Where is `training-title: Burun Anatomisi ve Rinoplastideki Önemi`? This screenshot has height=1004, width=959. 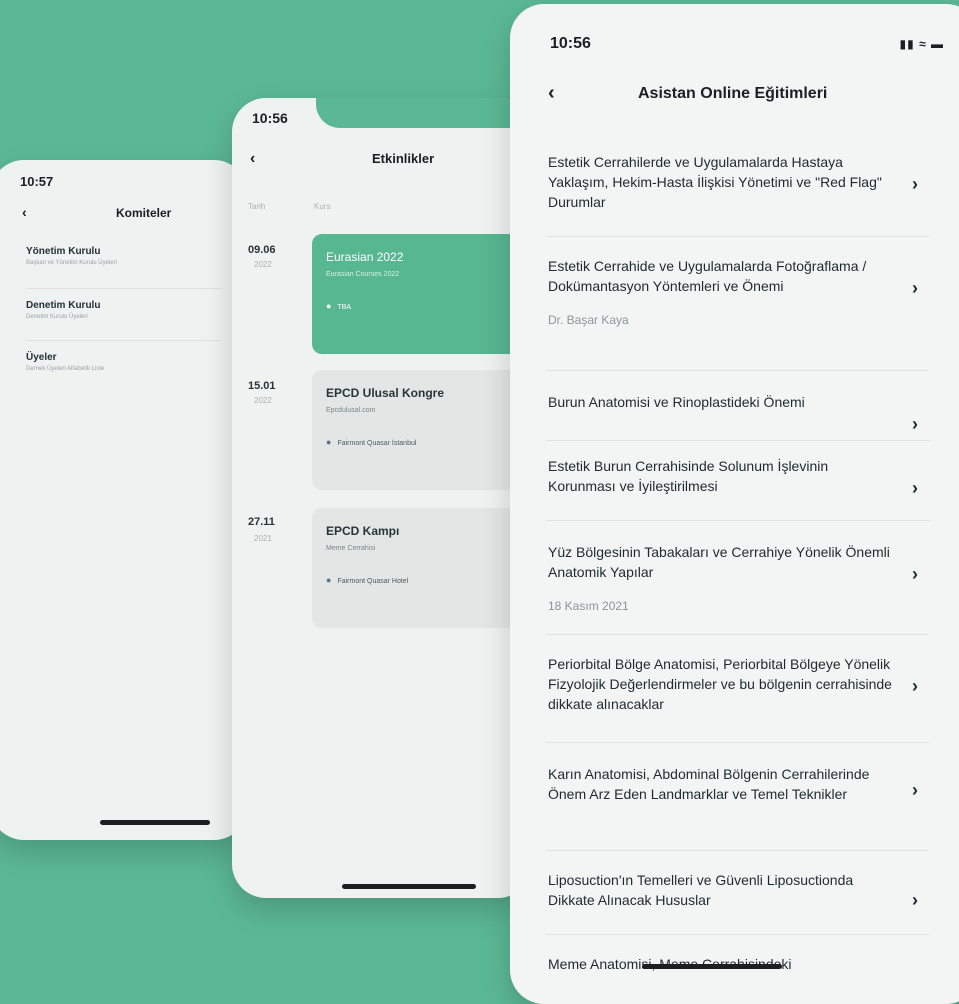 training-title: Burun Anatomisi ve Rinoplastideki Önemi is located at coordinates (676, 402).